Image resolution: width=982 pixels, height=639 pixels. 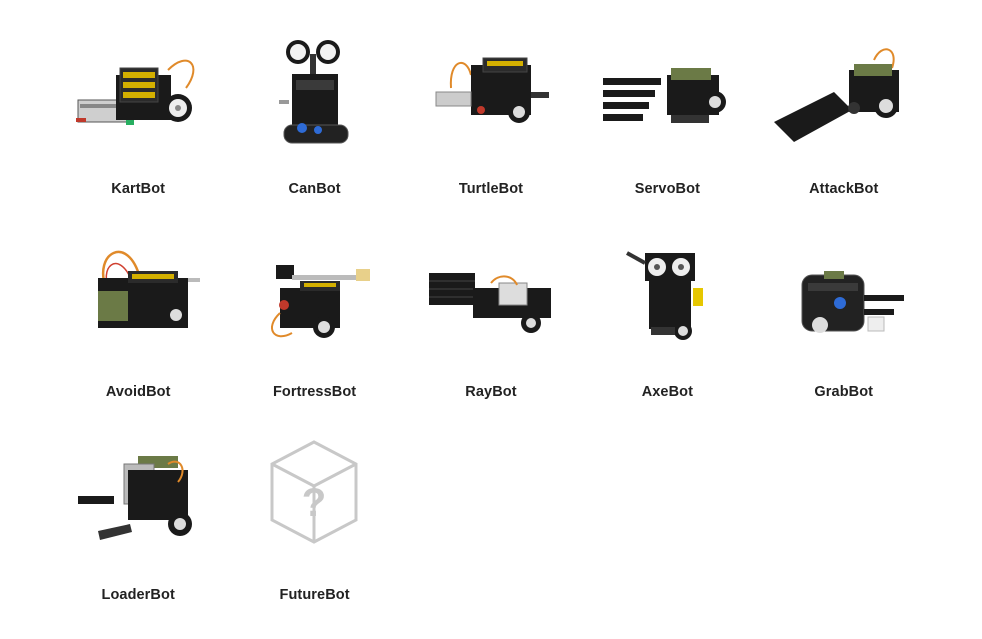 What do you see at coordinates (844, 392) in the screenshot?
I see `robot-name: GrabBot` at bounding box center [844, 392].